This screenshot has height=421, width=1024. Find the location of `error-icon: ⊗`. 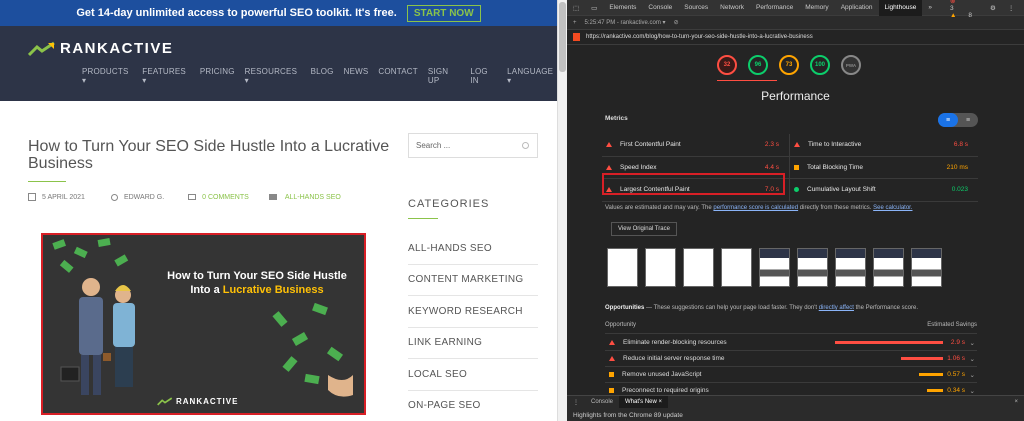

error-icon: ⊗ is located at coordinates (952, 2).